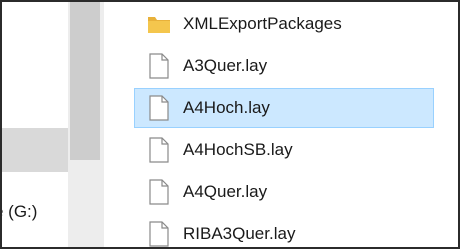 The height and width of the screenshot is (249, 460). What do you see at coordinates (35, 150) in the screenshot?
I see `nav-selected-item` at bounding box center [35, 150].